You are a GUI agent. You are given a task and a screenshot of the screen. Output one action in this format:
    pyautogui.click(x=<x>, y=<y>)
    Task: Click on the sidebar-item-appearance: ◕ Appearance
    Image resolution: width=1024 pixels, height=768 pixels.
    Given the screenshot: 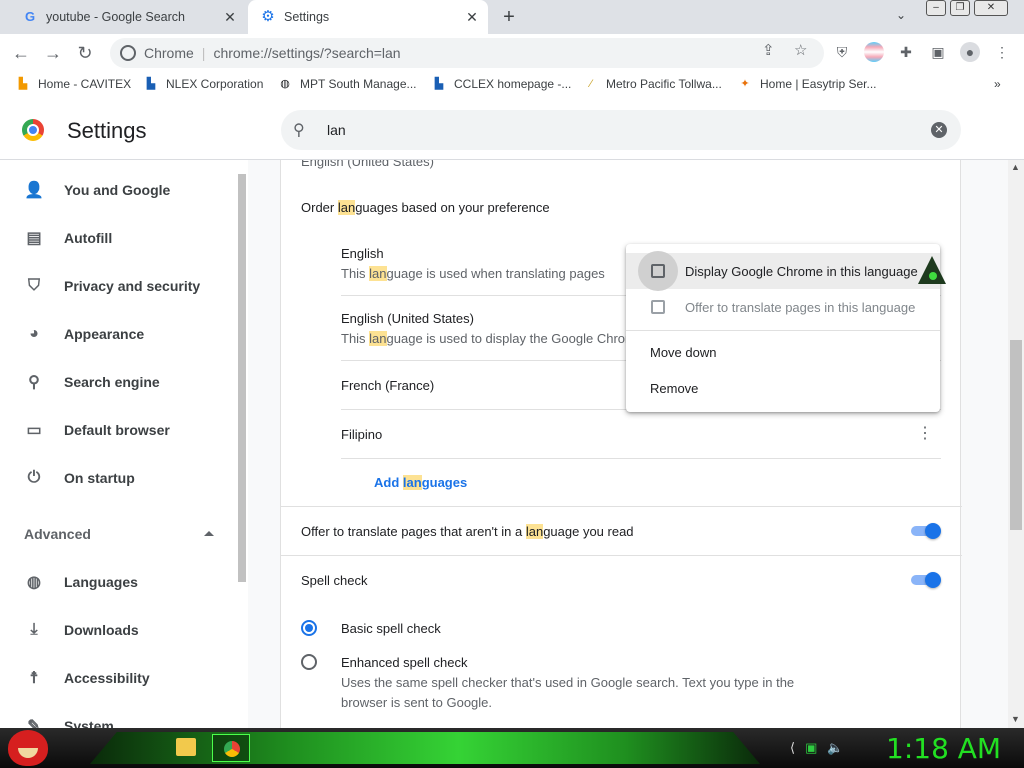 What is the action you would take?
    pyautogui.click(x=118, y=334)
    